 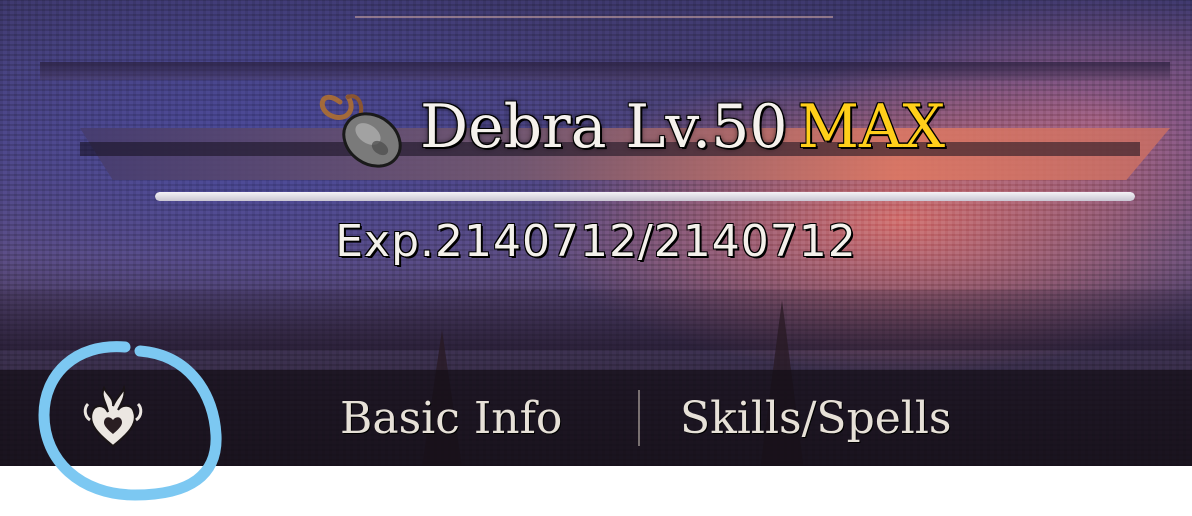 What do you see at coordinates (604, 127) in the screenshot?
I see `character-name-level: Debra Lv.50` at bounding box center [604, 127].